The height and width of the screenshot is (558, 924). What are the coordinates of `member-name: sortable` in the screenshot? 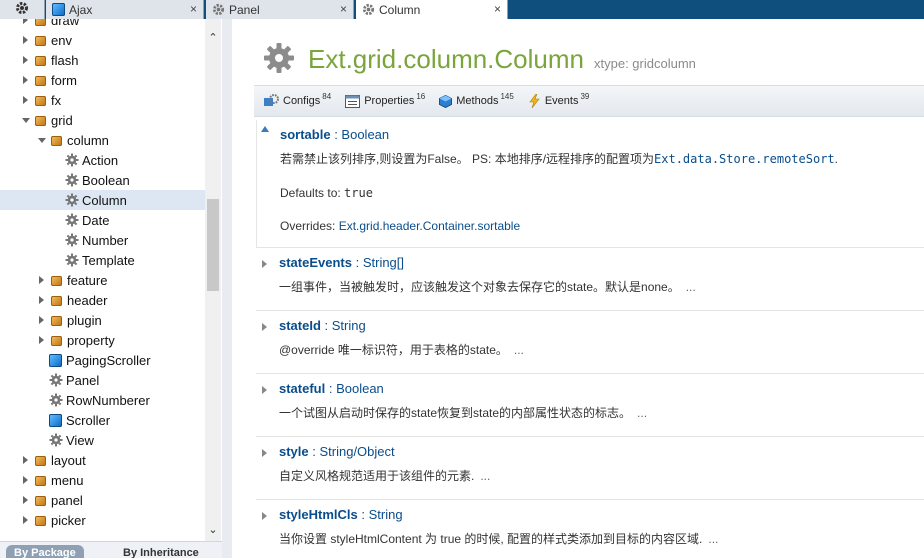 It's located at (305, 134).